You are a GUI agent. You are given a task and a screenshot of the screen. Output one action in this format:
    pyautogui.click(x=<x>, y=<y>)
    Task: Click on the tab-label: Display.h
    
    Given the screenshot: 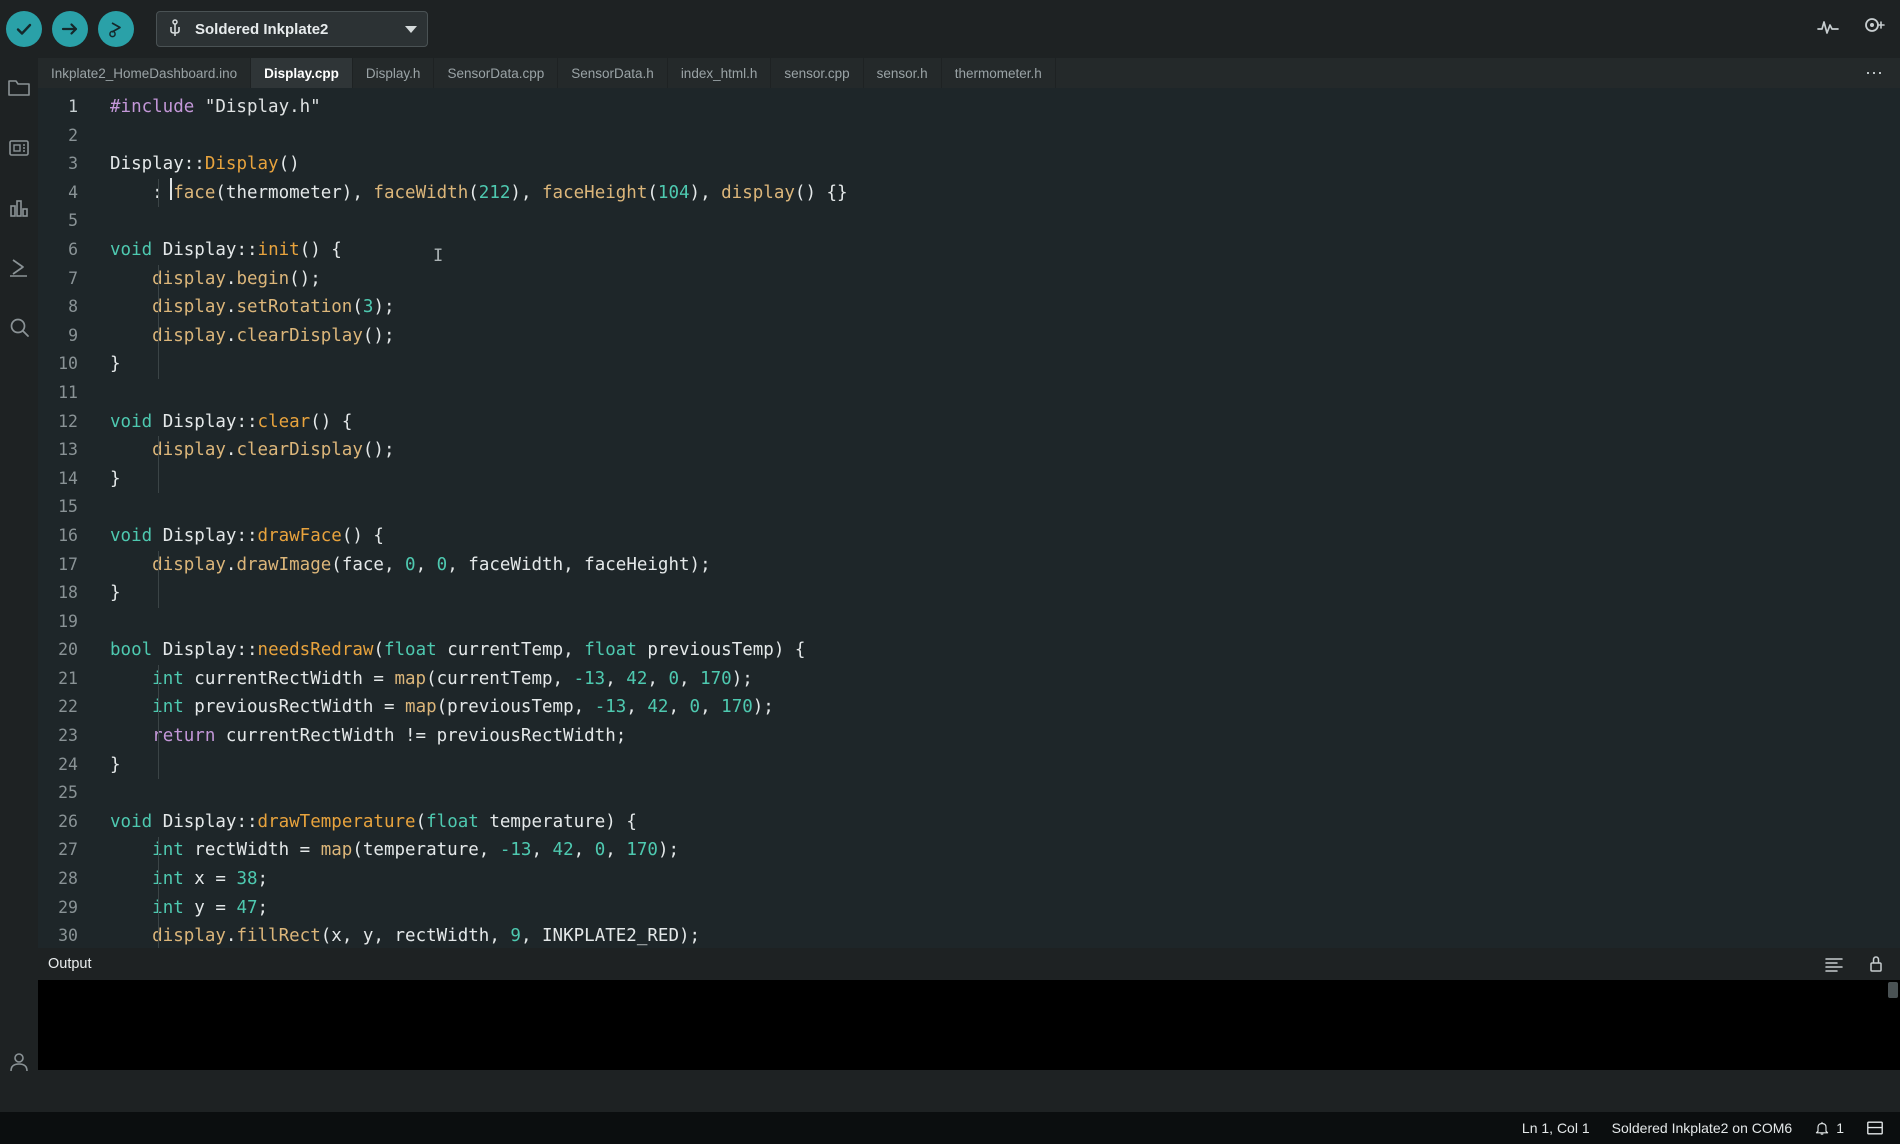 What is the action you would take?
    pyautogui.click(x=393, y=73)
    